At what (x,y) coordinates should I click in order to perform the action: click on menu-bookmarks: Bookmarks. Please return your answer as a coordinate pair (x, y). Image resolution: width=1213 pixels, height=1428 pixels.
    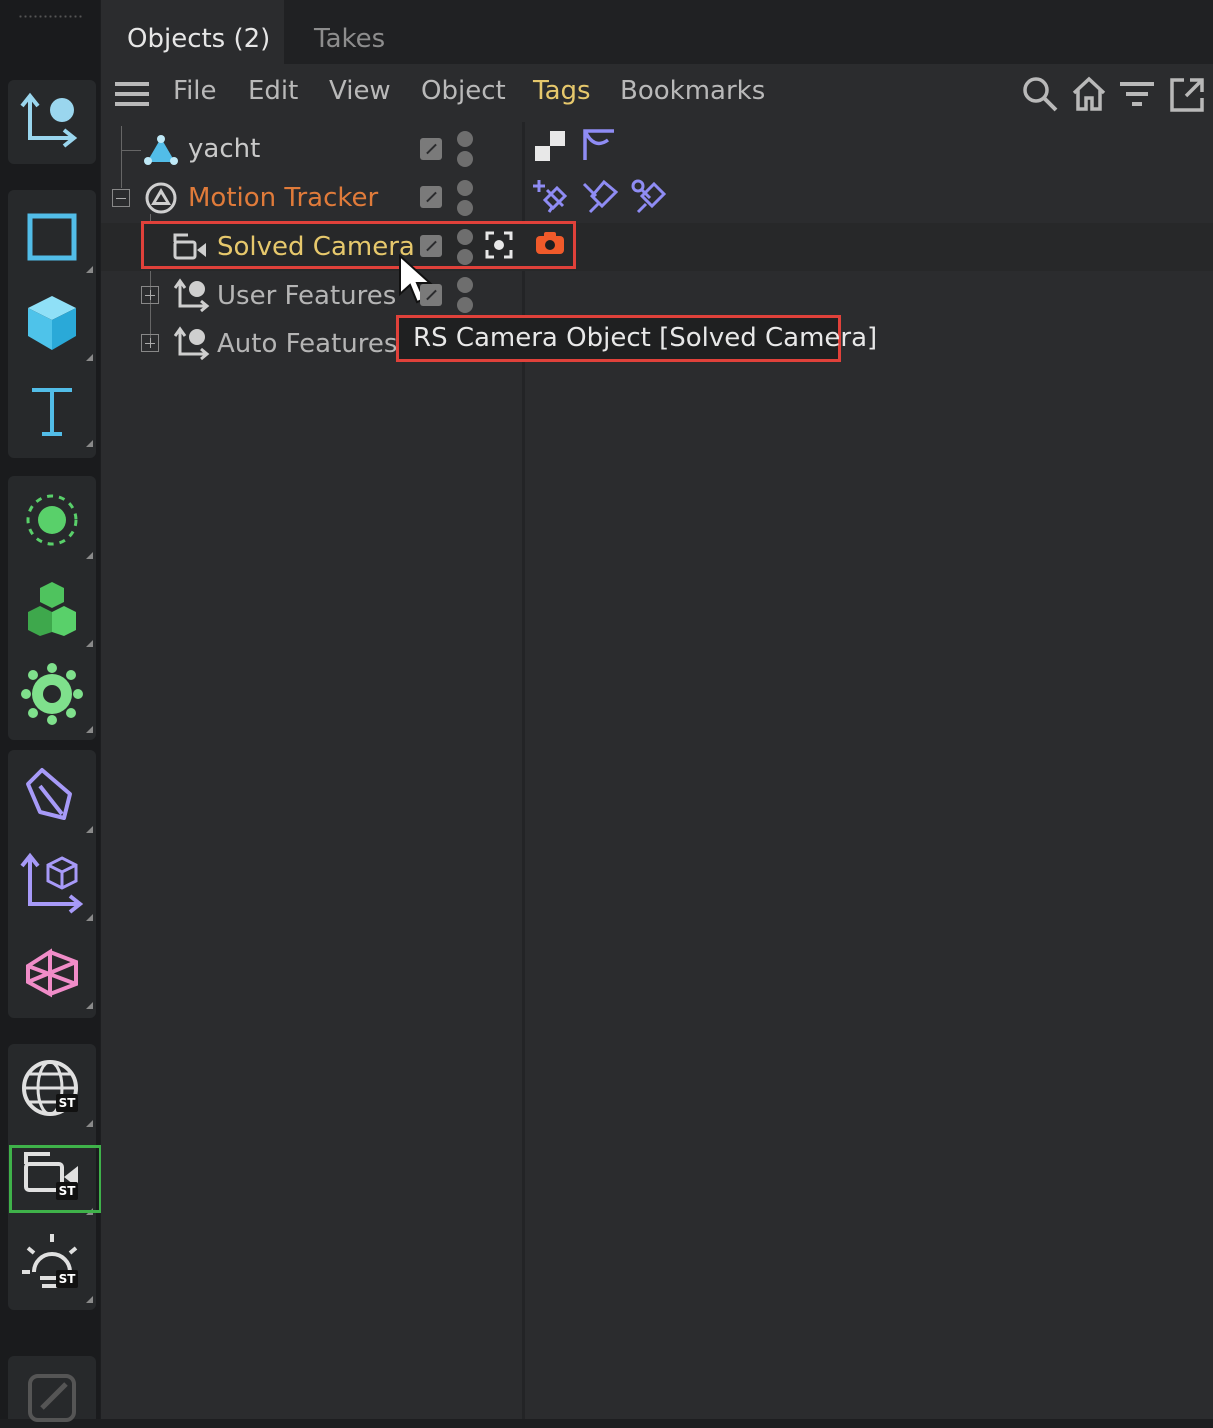
    Looking at the image, I should click on (692, 91).